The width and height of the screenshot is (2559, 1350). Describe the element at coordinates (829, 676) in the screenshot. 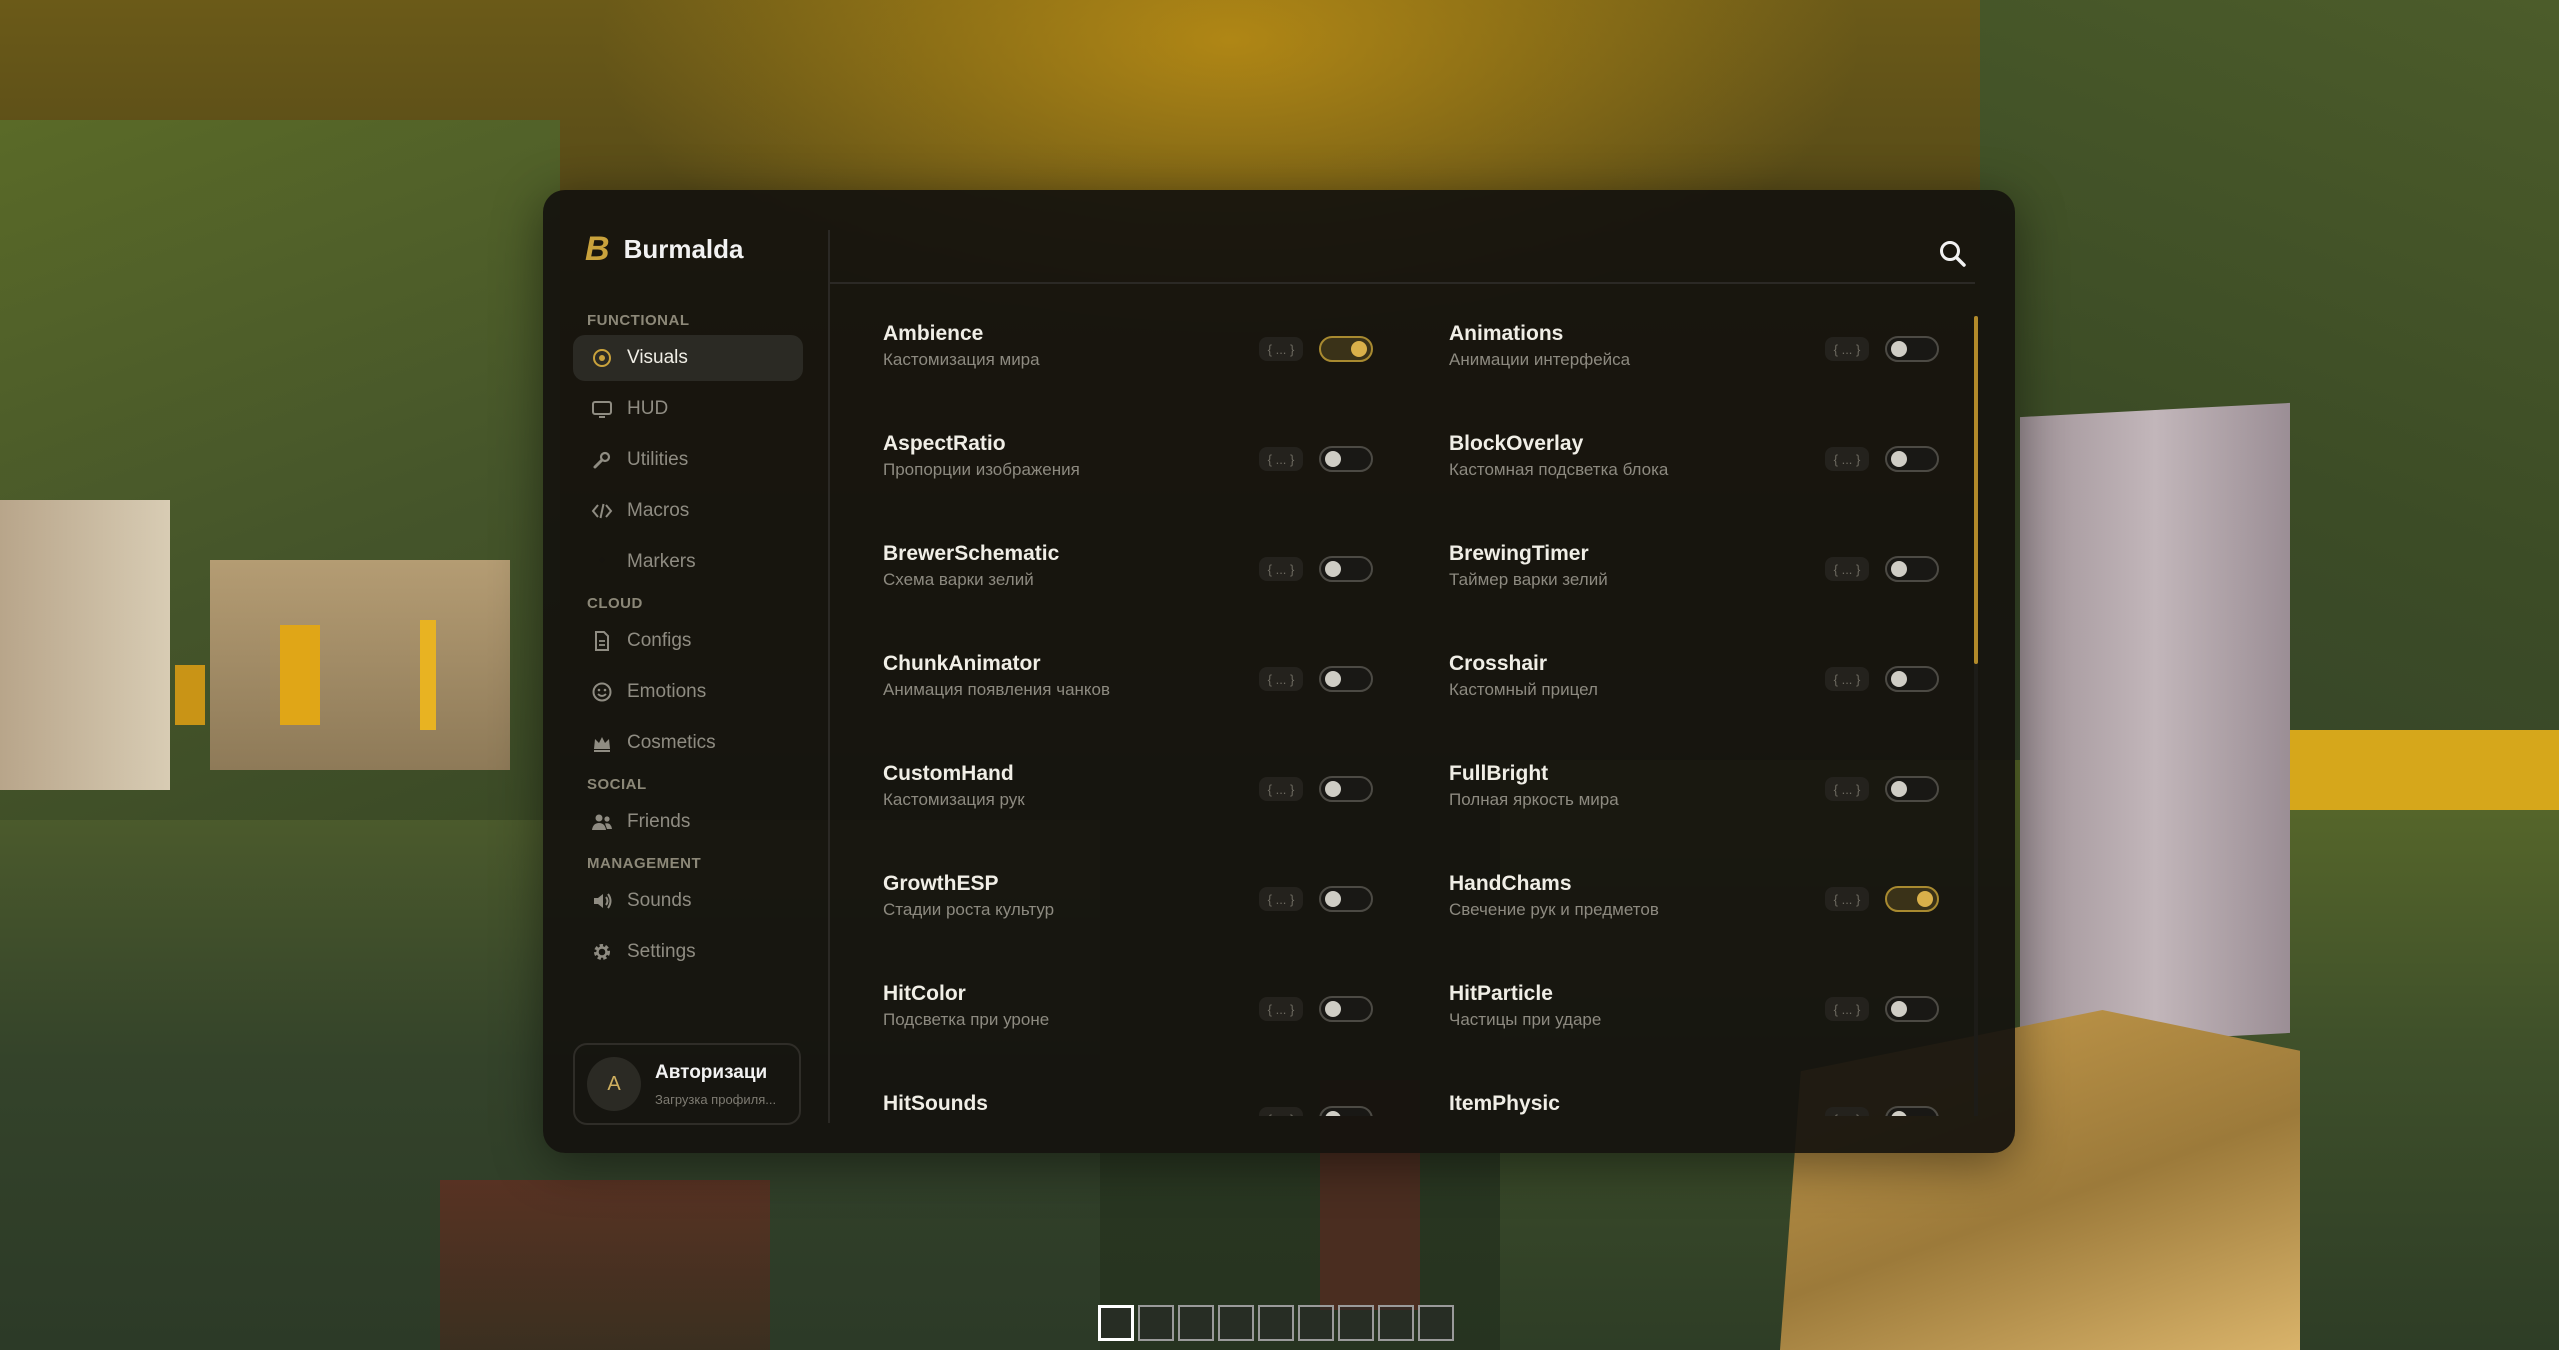

I see `sidebar-divider` at that location.